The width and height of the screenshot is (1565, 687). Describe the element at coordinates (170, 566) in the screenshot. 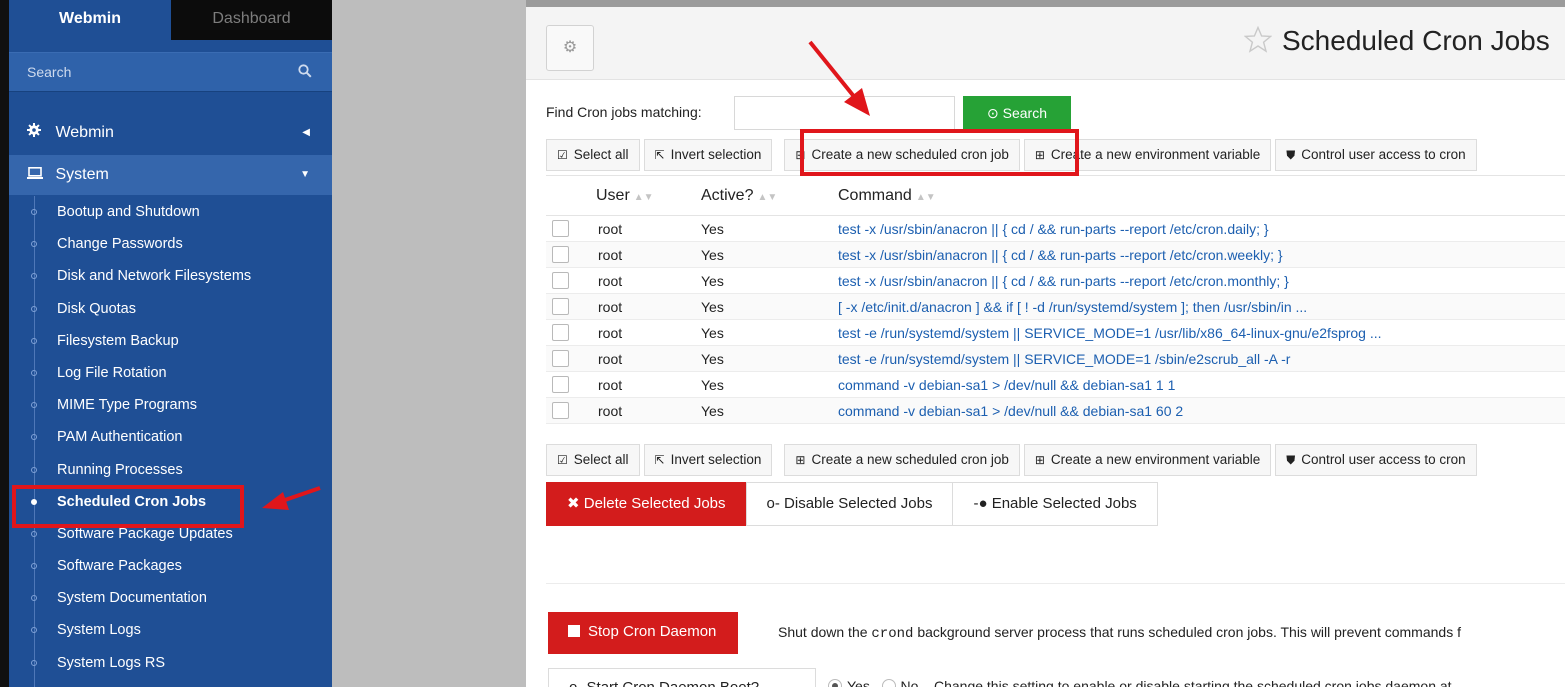

I see `sidebar-item-software-packages: Software Packages` at that location.